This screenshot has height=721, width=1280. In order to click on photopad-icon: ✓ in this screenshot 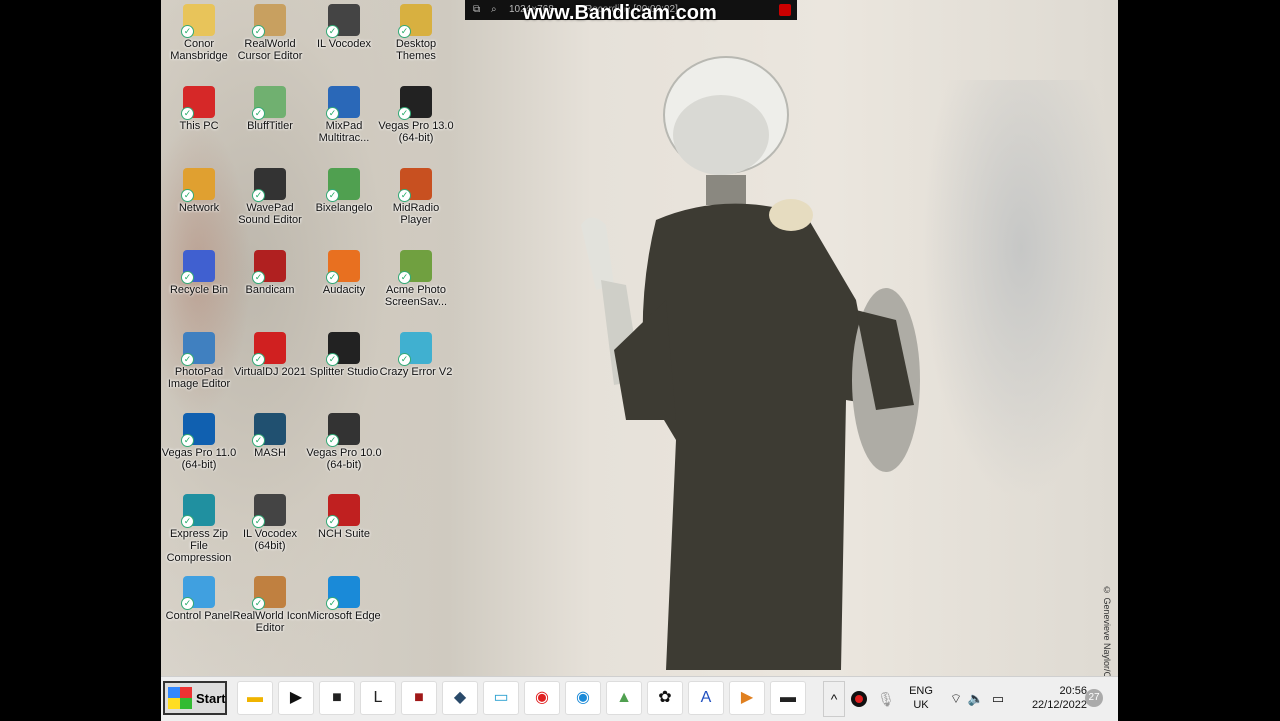, I will do `click(198, 349)`.